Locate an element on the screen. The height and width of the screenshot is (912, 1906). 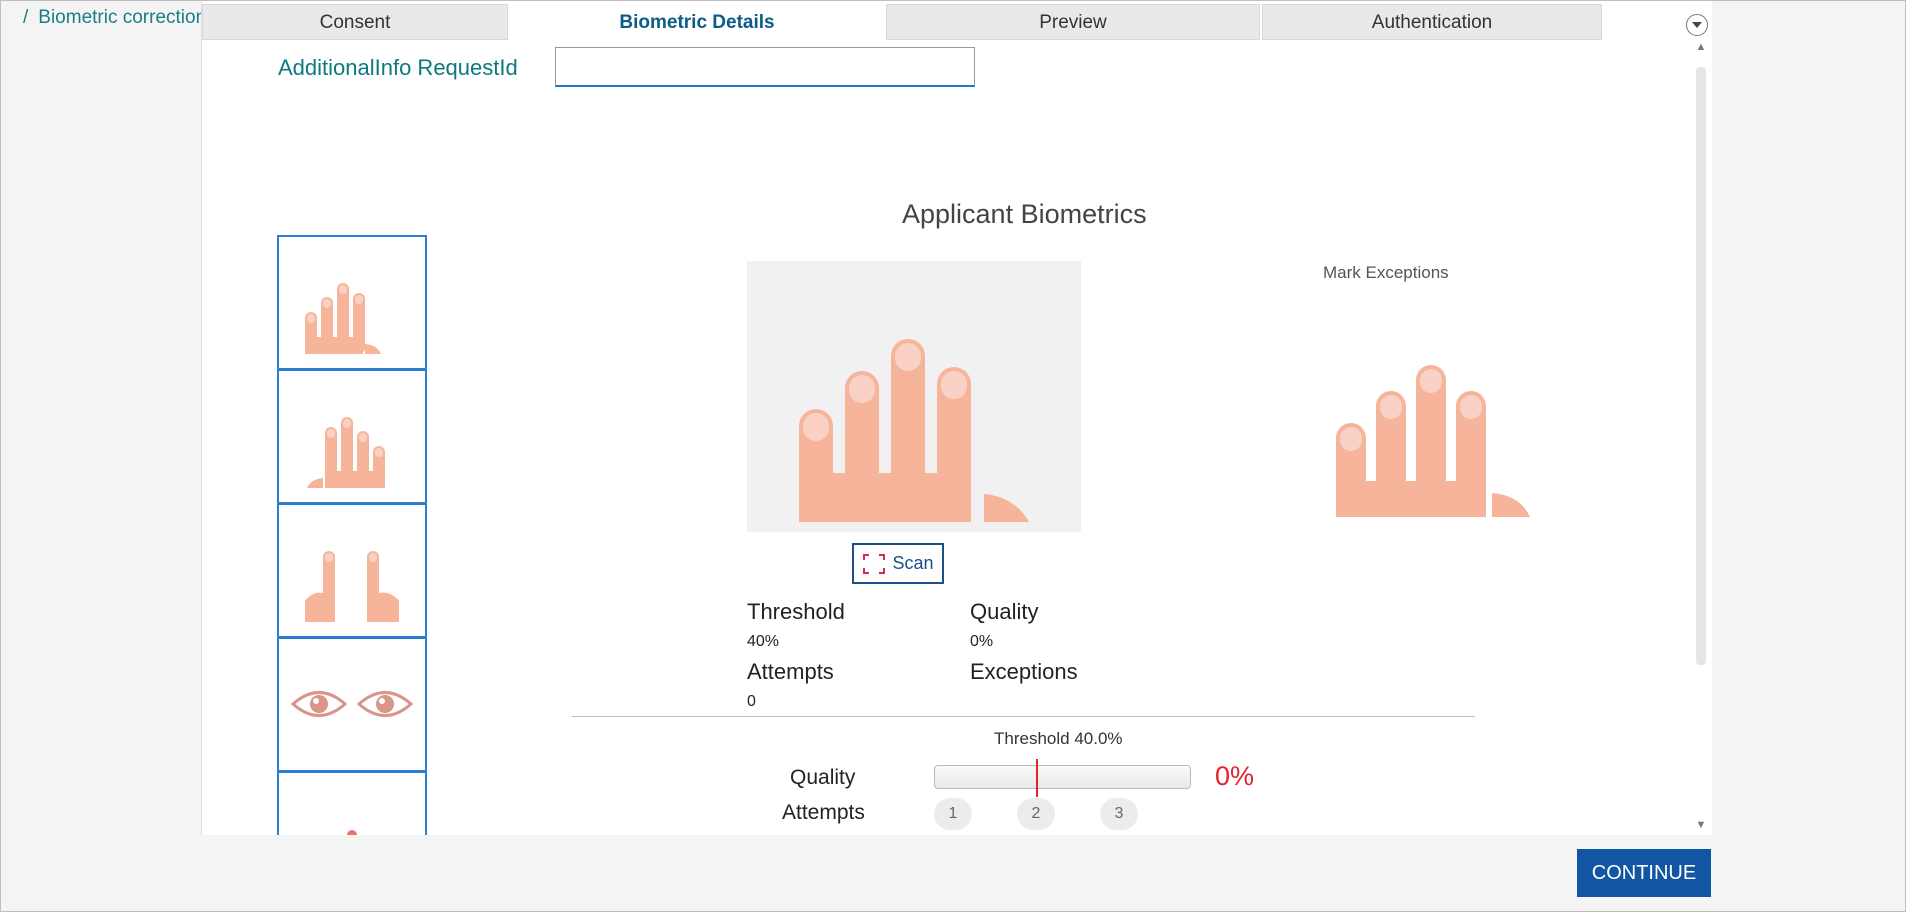
continue-button: CONTINUE is located at coordinates (1644, 873).